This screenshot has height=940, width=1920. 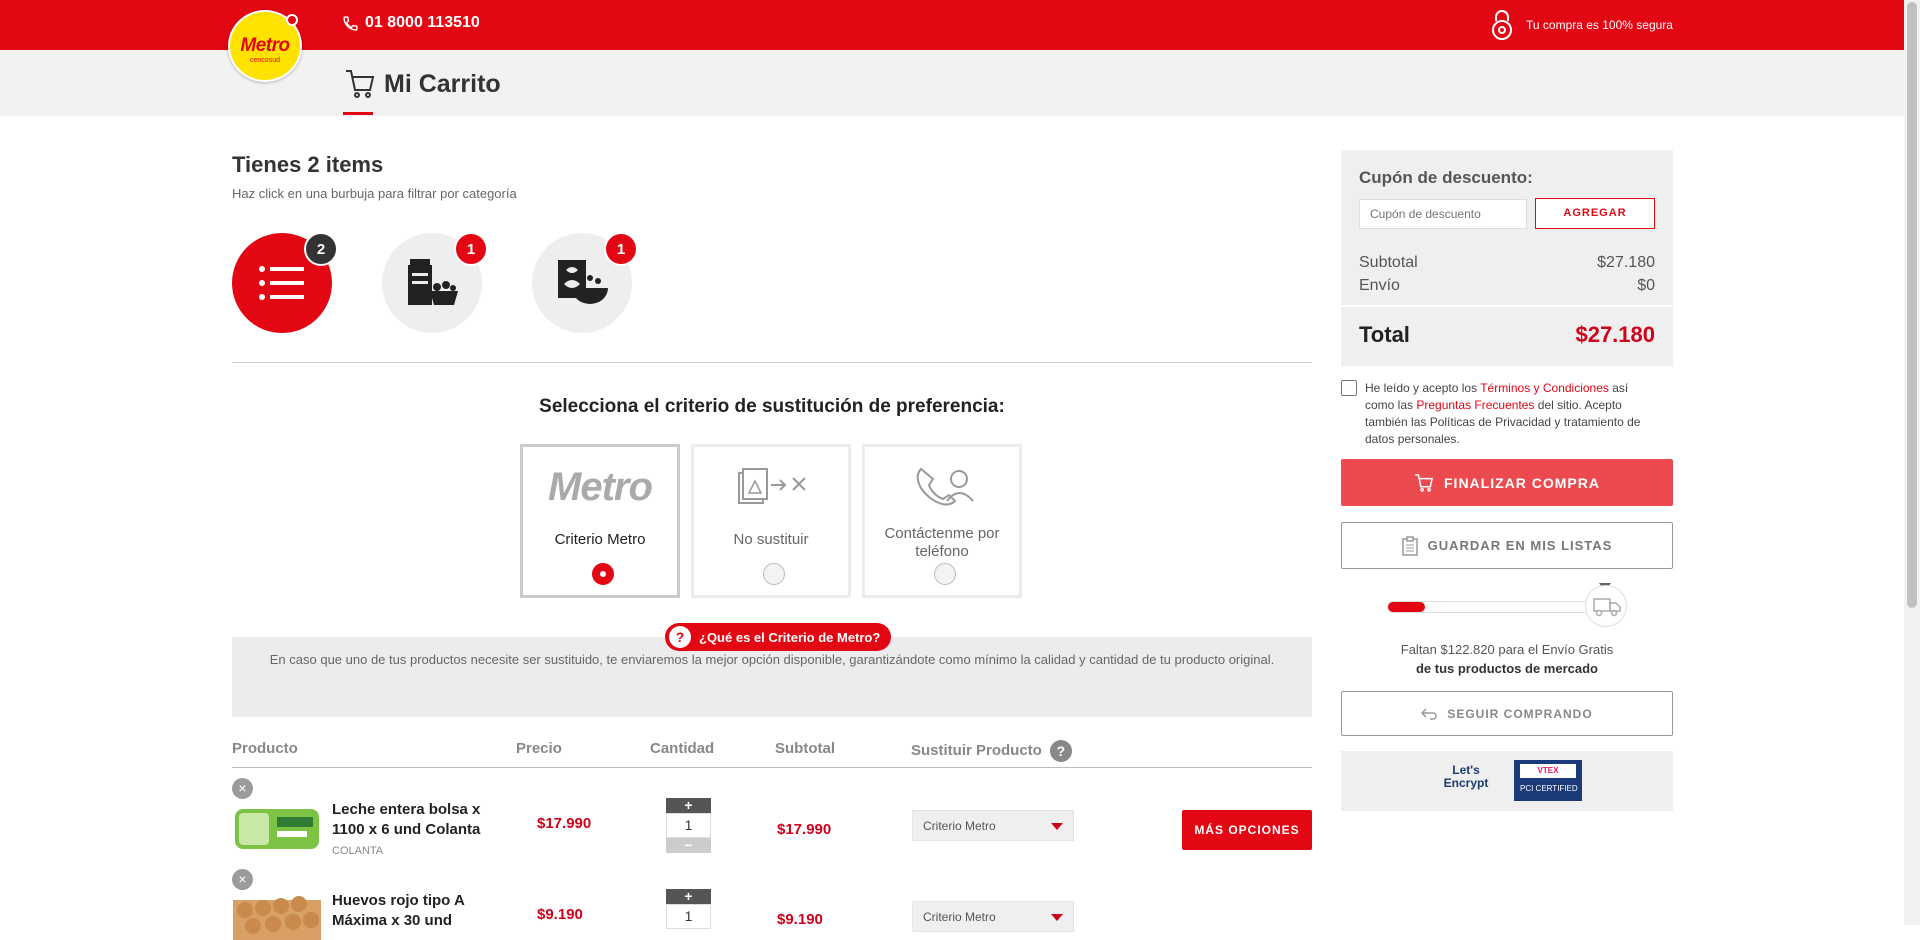 I want to click on lets-encrypt-logo: Let's Encrypt, so click(x=1466, y=777).